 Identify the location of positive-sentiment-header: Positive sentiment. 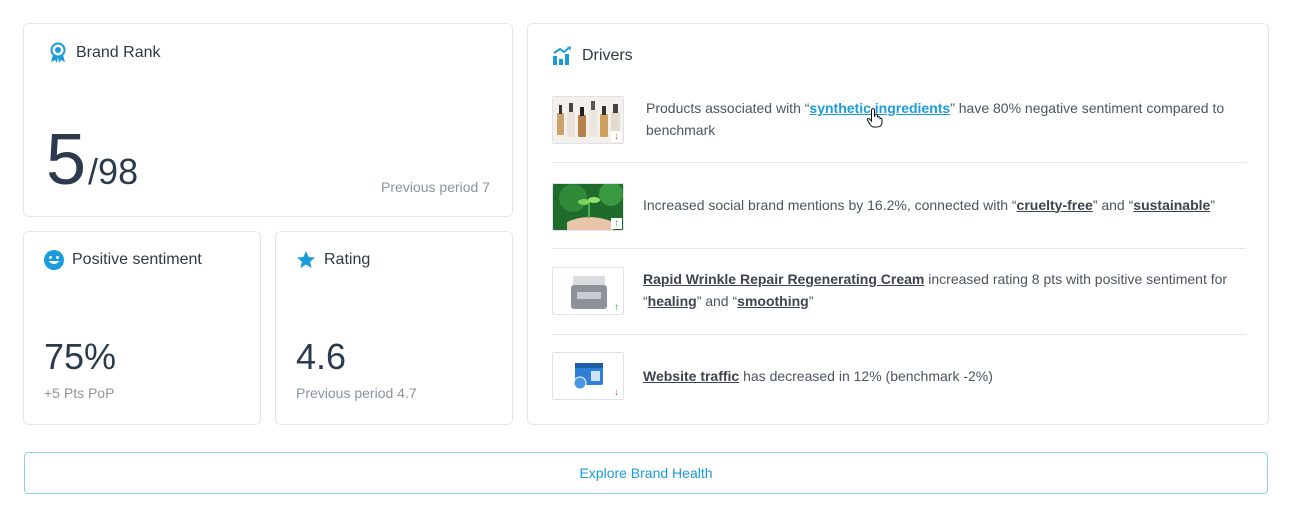
(123, 260).